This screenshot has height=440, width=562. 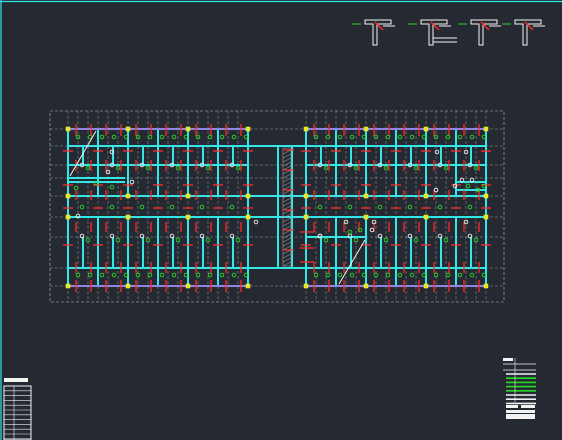 I want to click on title-block, so click(x=17, y=409).